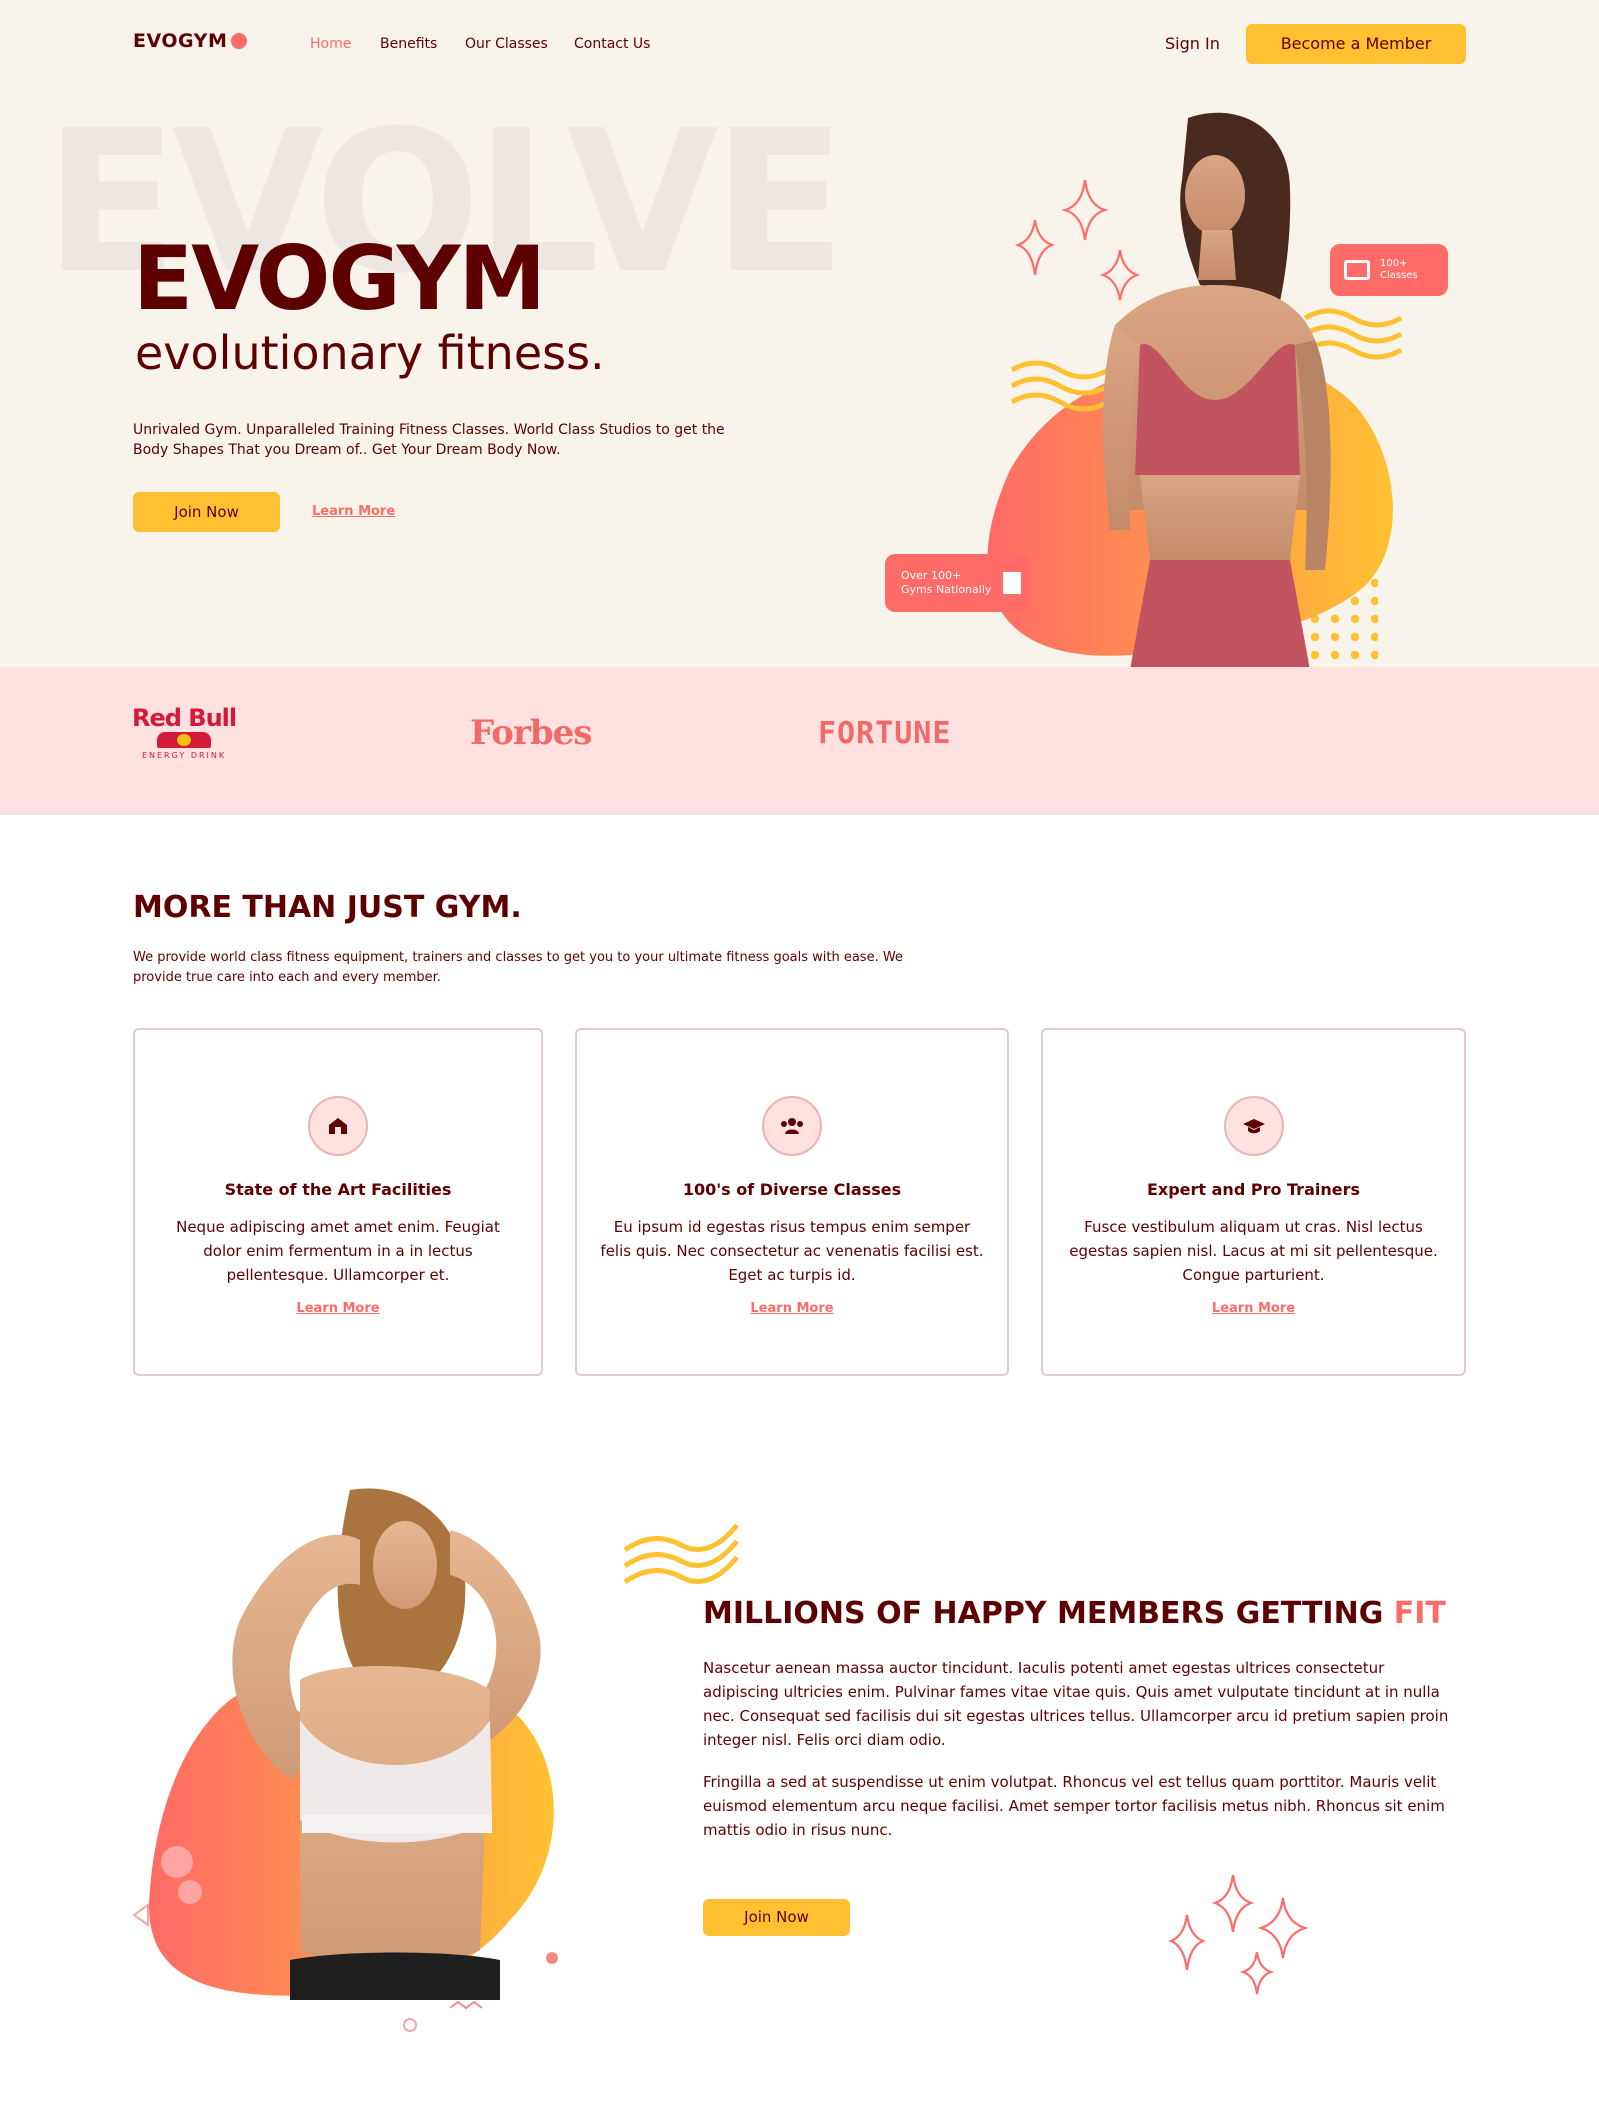 This screenshot has height=2104, width=1599. Describe the element at coordinates (681, 1554) in the screenshot. I see `members-waves` at that location.